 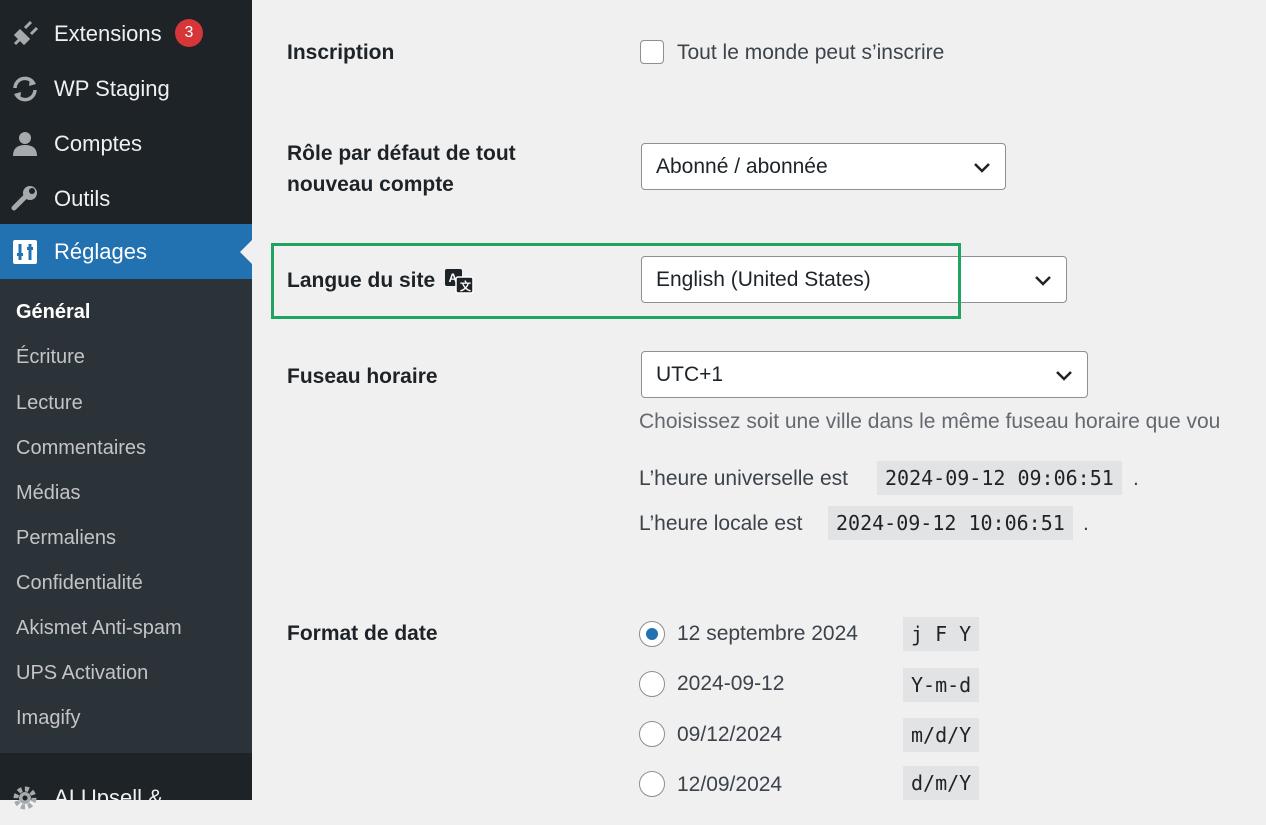 What do you see at coordinates (99, 628) in the screenshot?
I see `submenu-item-akismet: Akismet Anti-spam` at bounding box center [99, 628].